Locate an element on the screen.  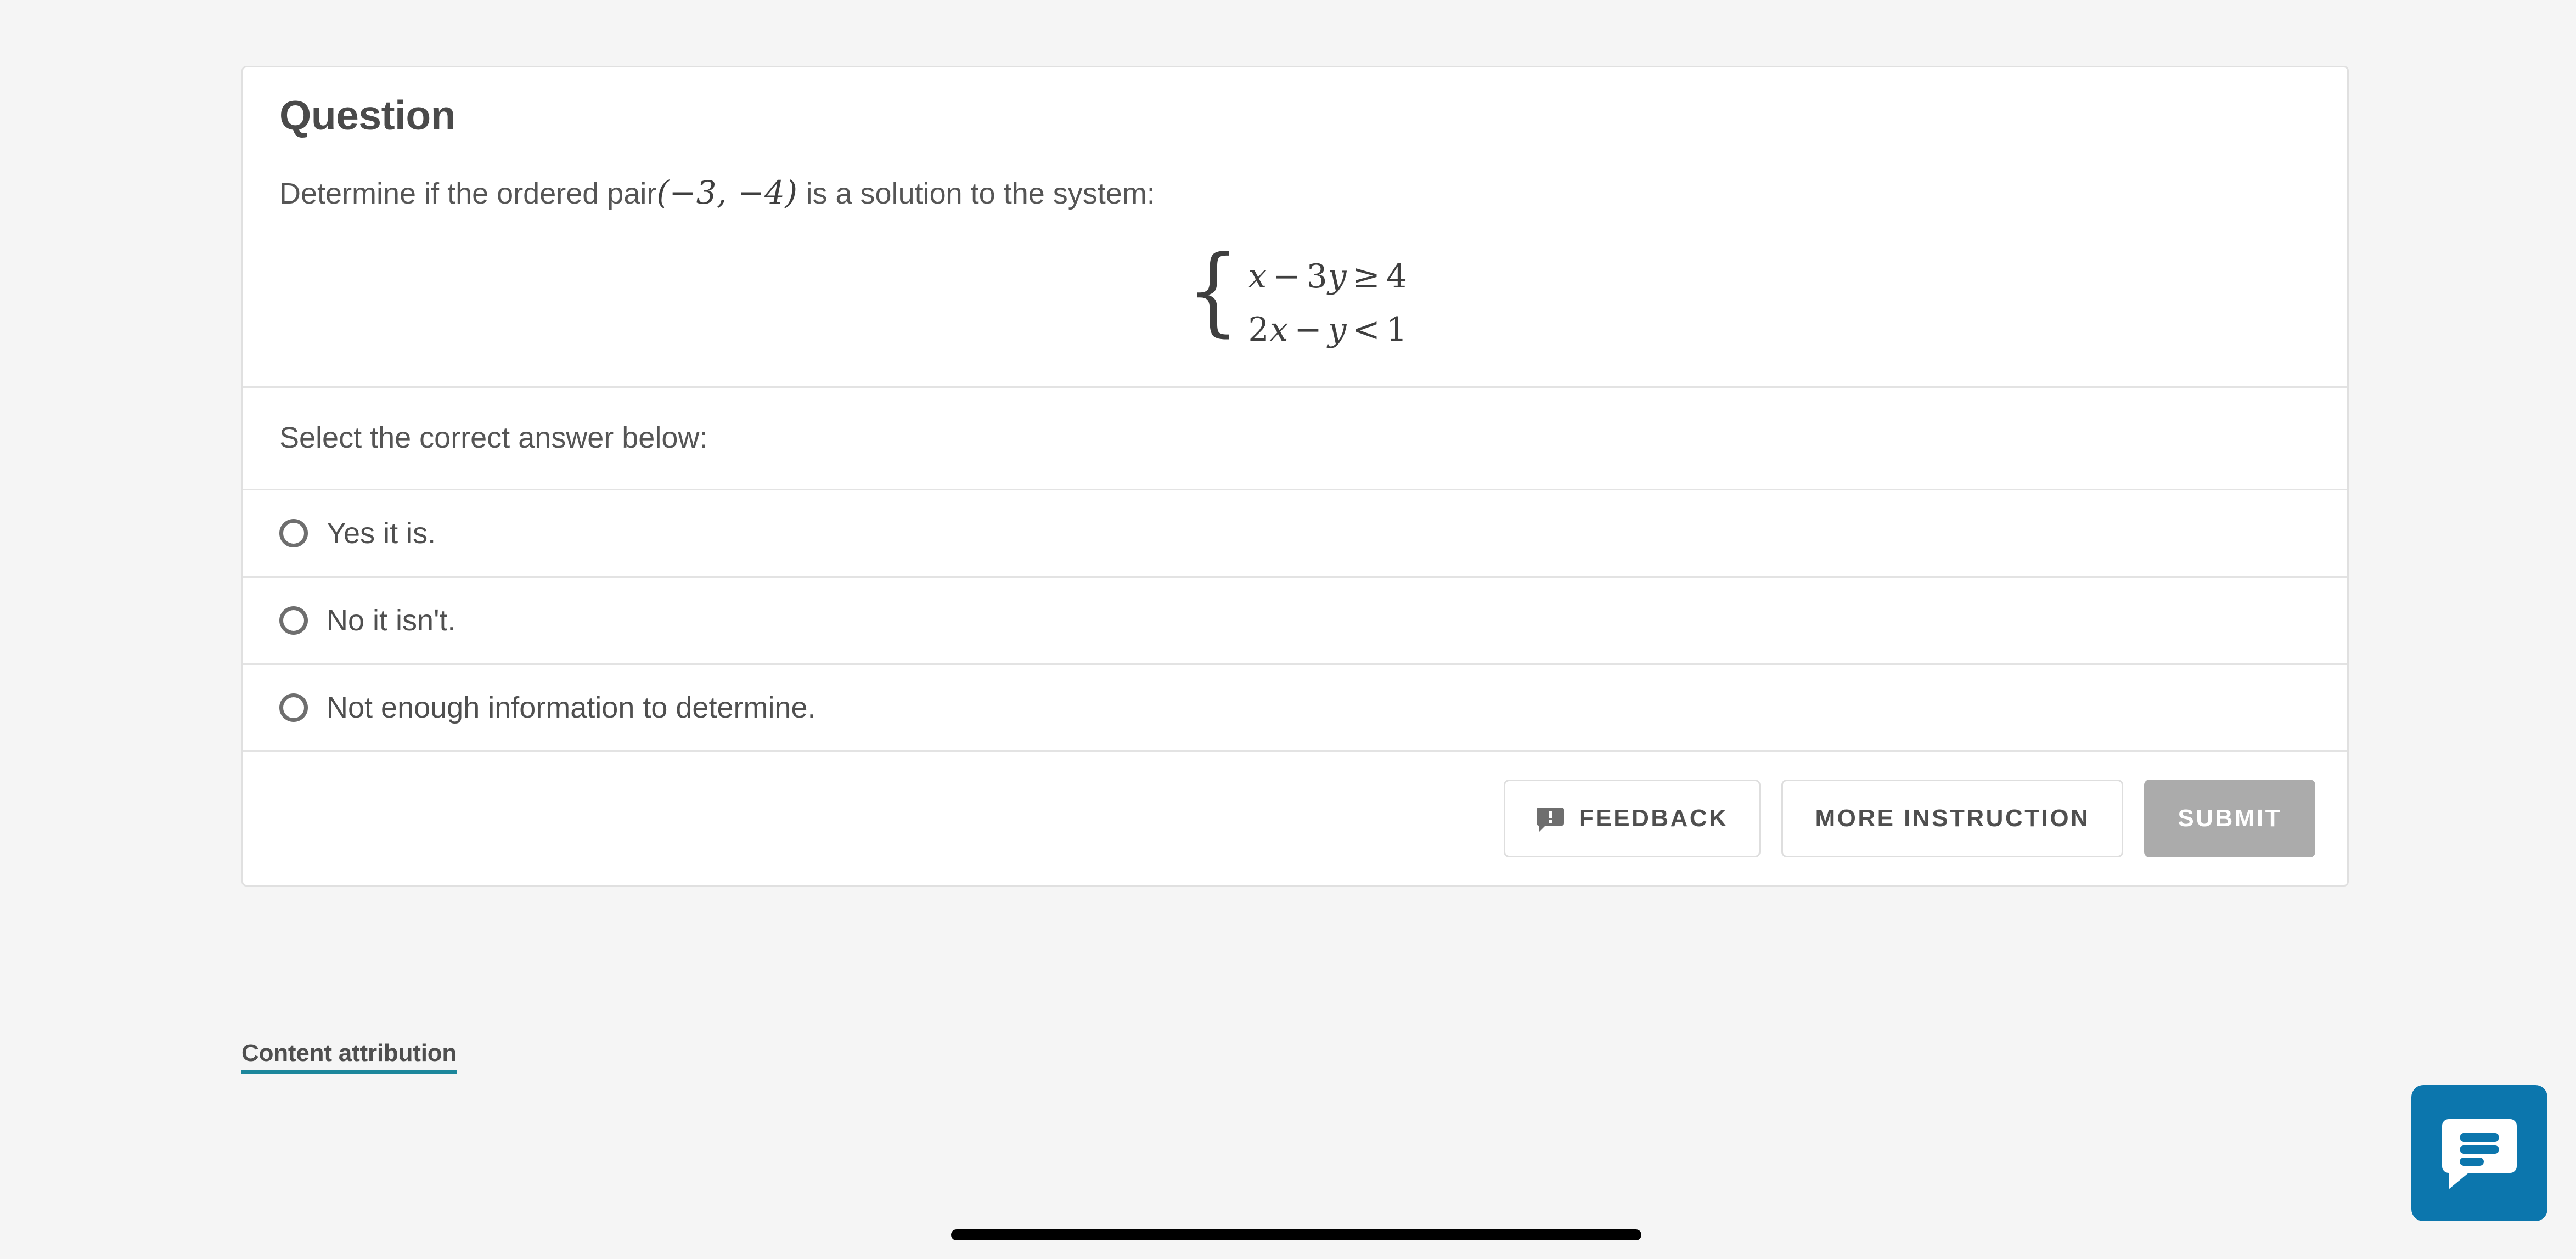
equation-2-coefficient-2: 2 is located at coordinates (1259, 329).